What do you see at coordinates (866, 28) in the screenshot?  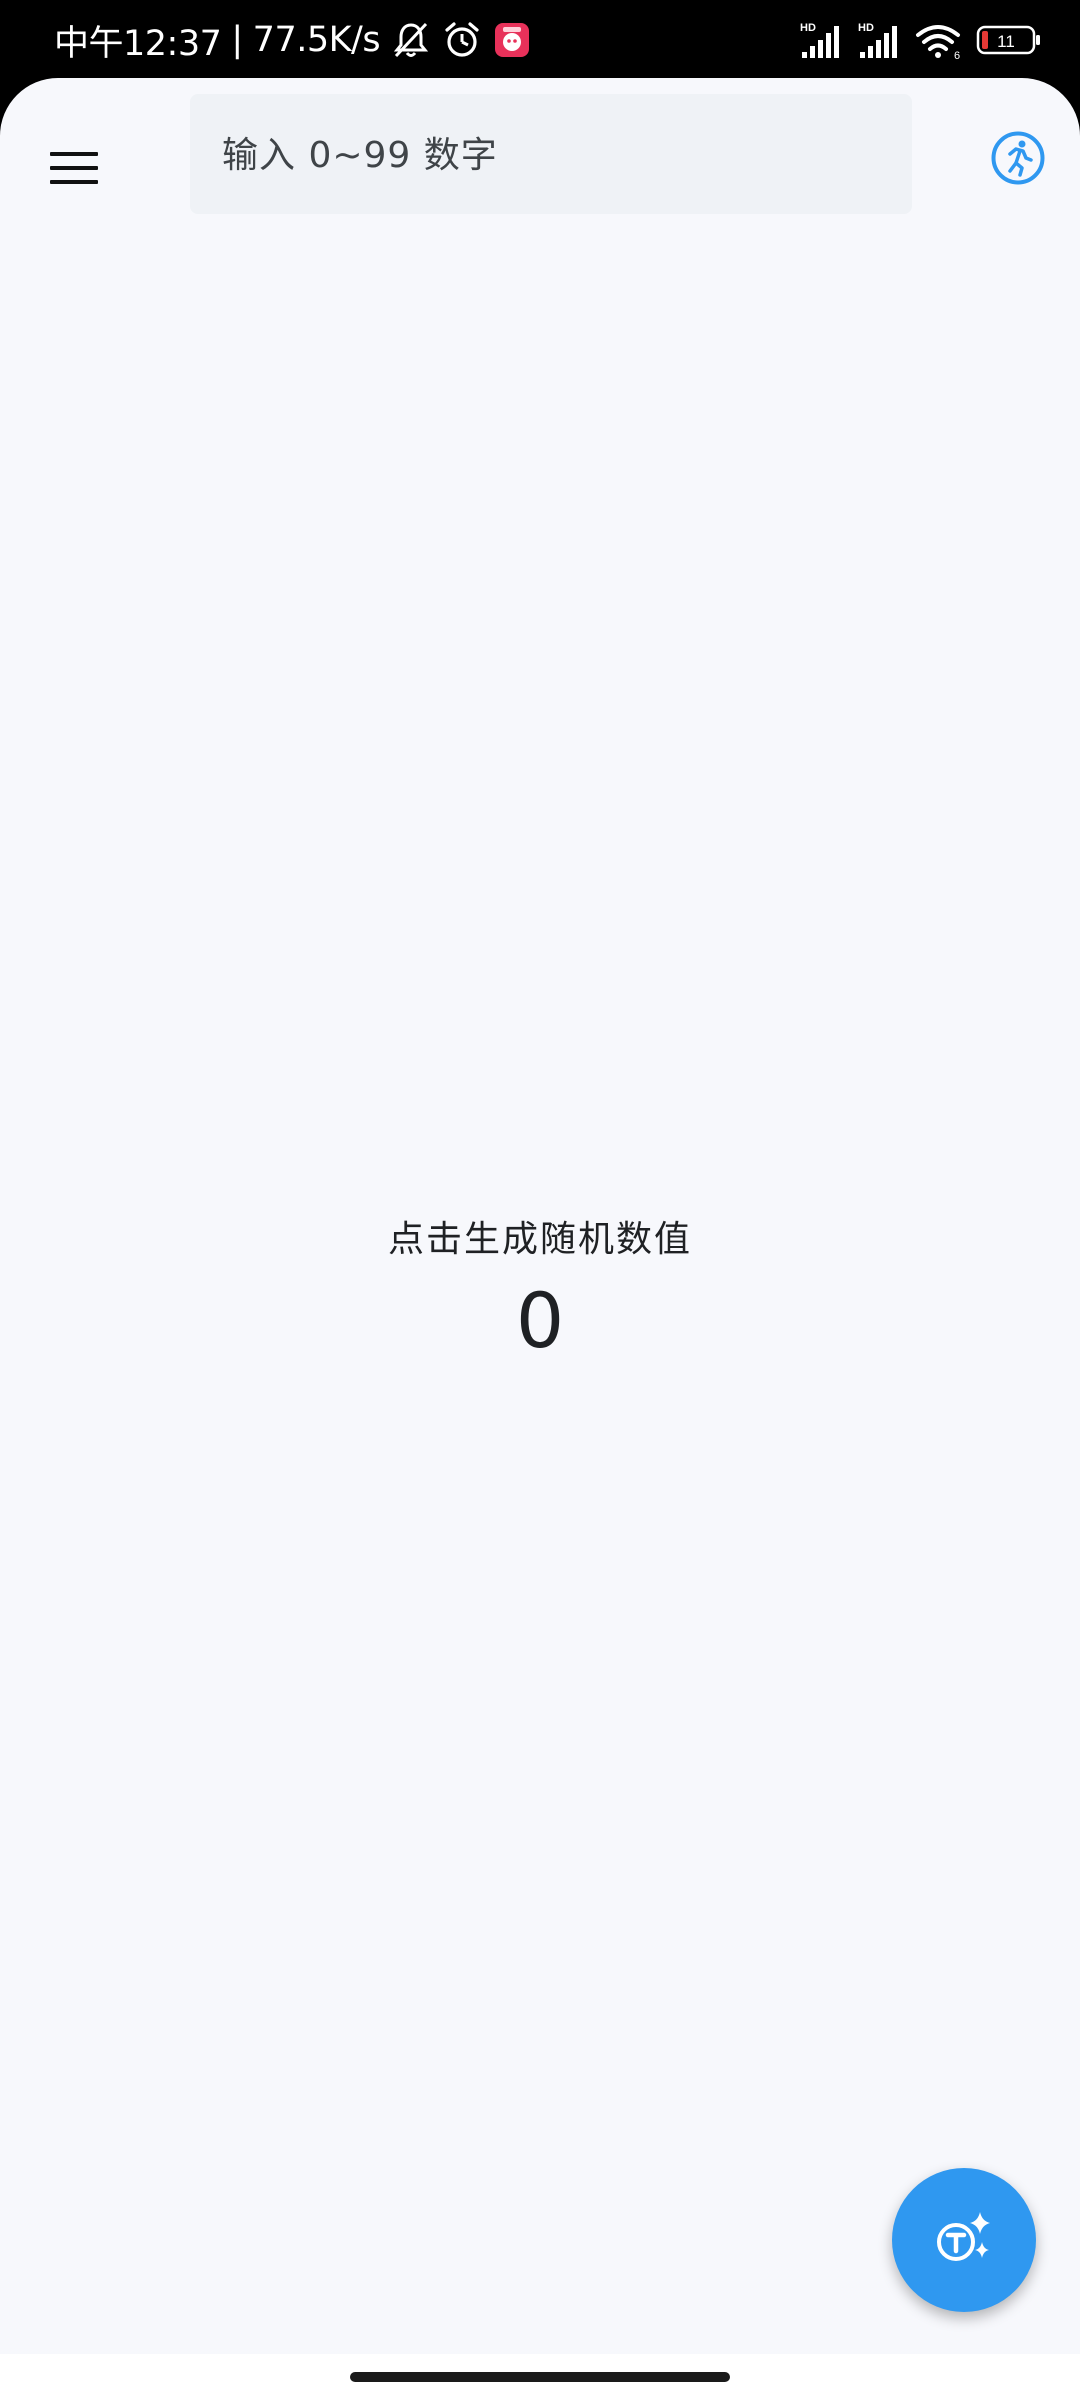 I see `signal-2-label: HD` at bounding box center [866, 28].